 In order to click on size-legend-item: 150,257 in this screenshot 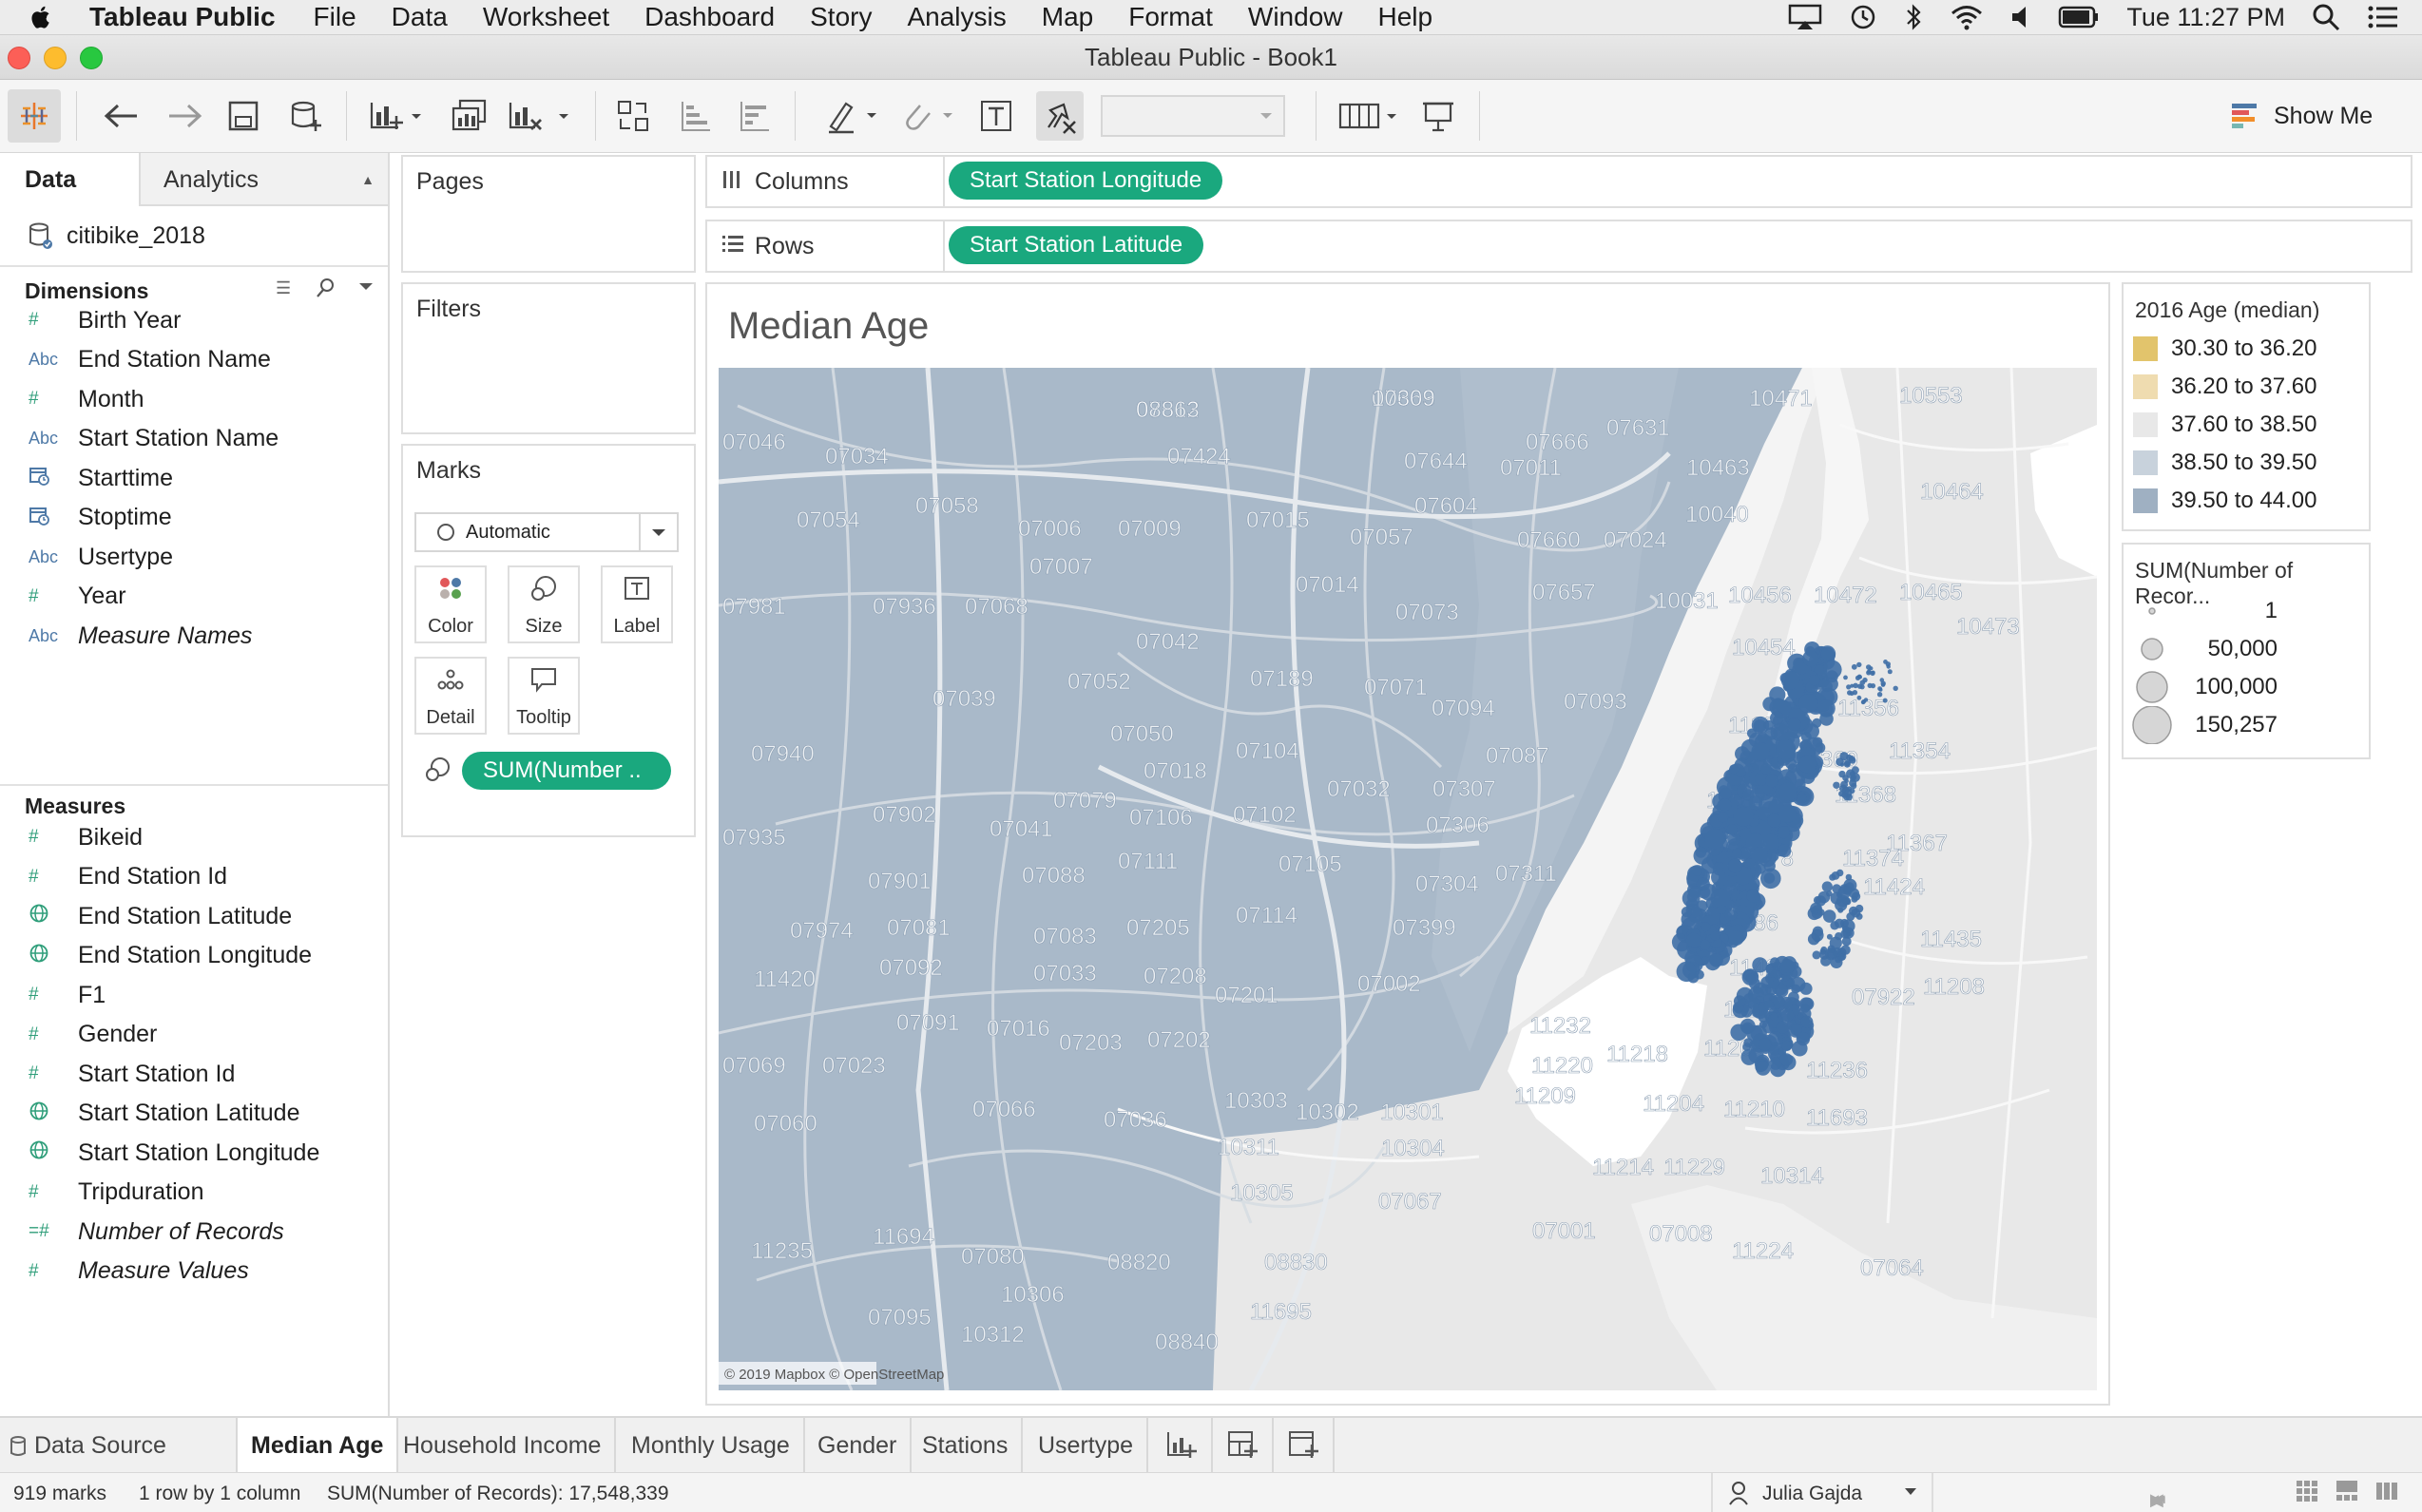, I will do `click(2204, 725)`.